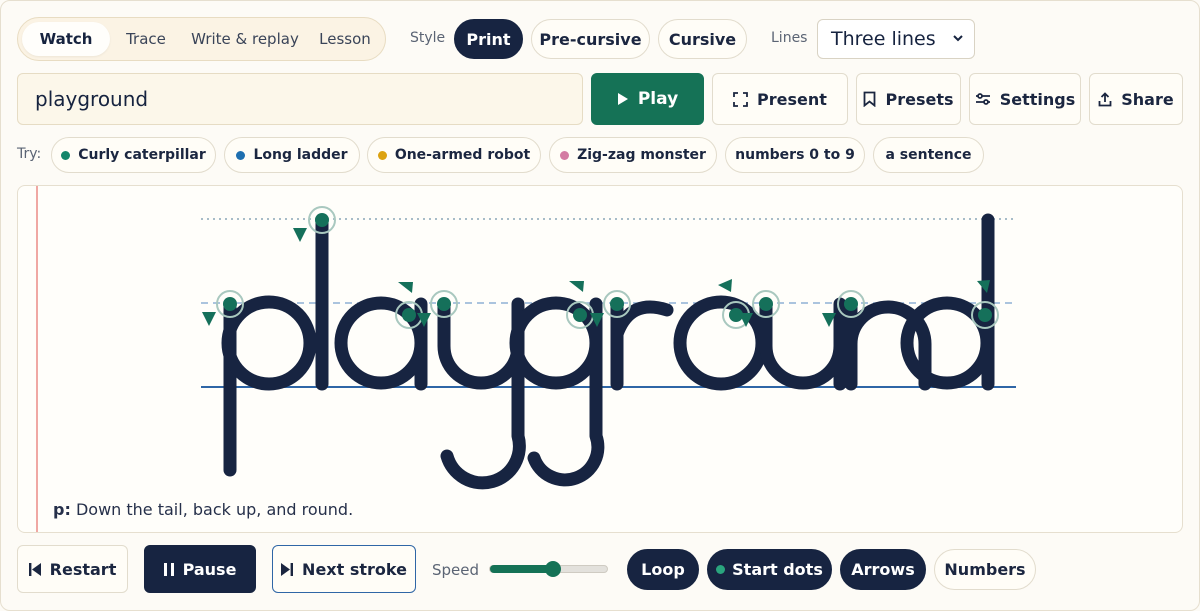  What do you see at coordinates (62, 509) in the screenshot?
I see `stroke-hint-letter: p:` at bounding box center [62, 509].